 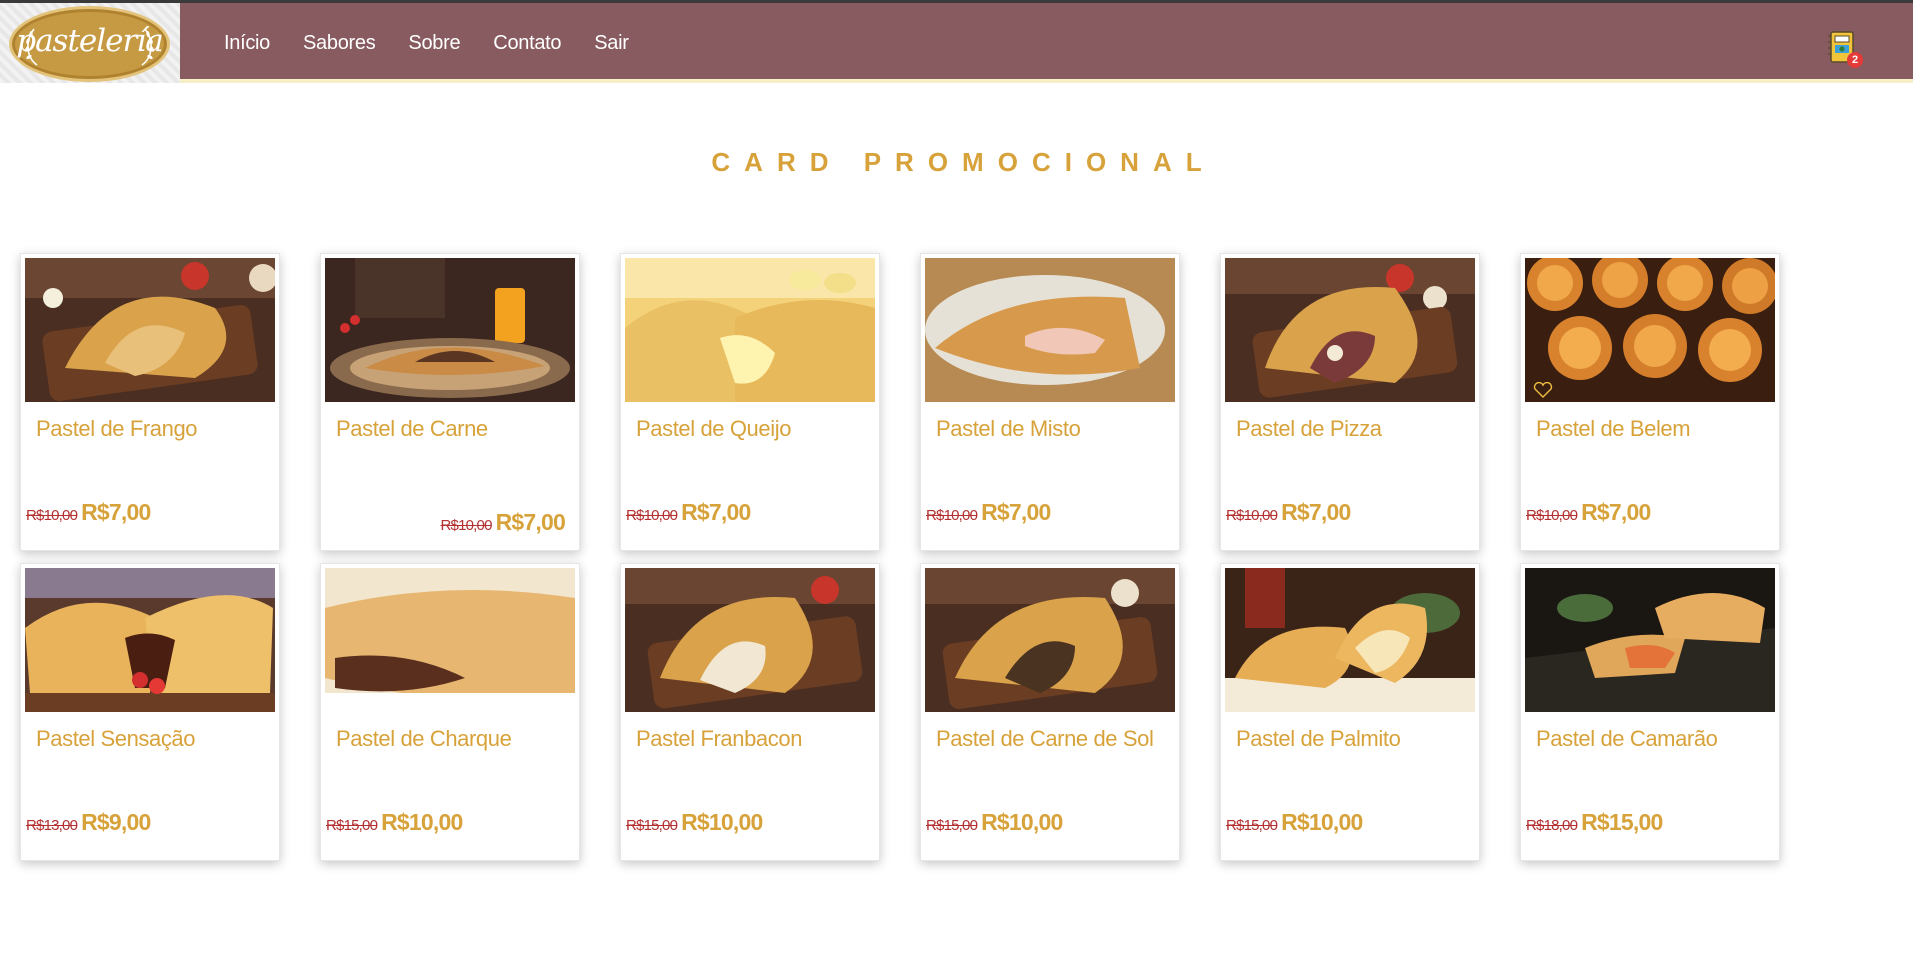 What do you see at coordinates (1008, 428) in the screenshot?
I see `product-name: Pastel de Misto` at bounding box center [1008, 428].